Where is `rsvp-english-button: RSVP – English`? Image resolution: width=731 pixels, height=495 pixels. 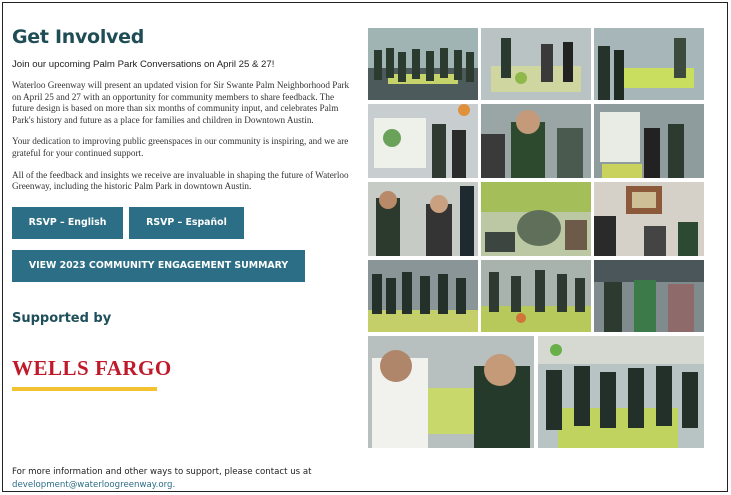
rsvp-english-button: RSVP – English is located at coordinates (67, 222).